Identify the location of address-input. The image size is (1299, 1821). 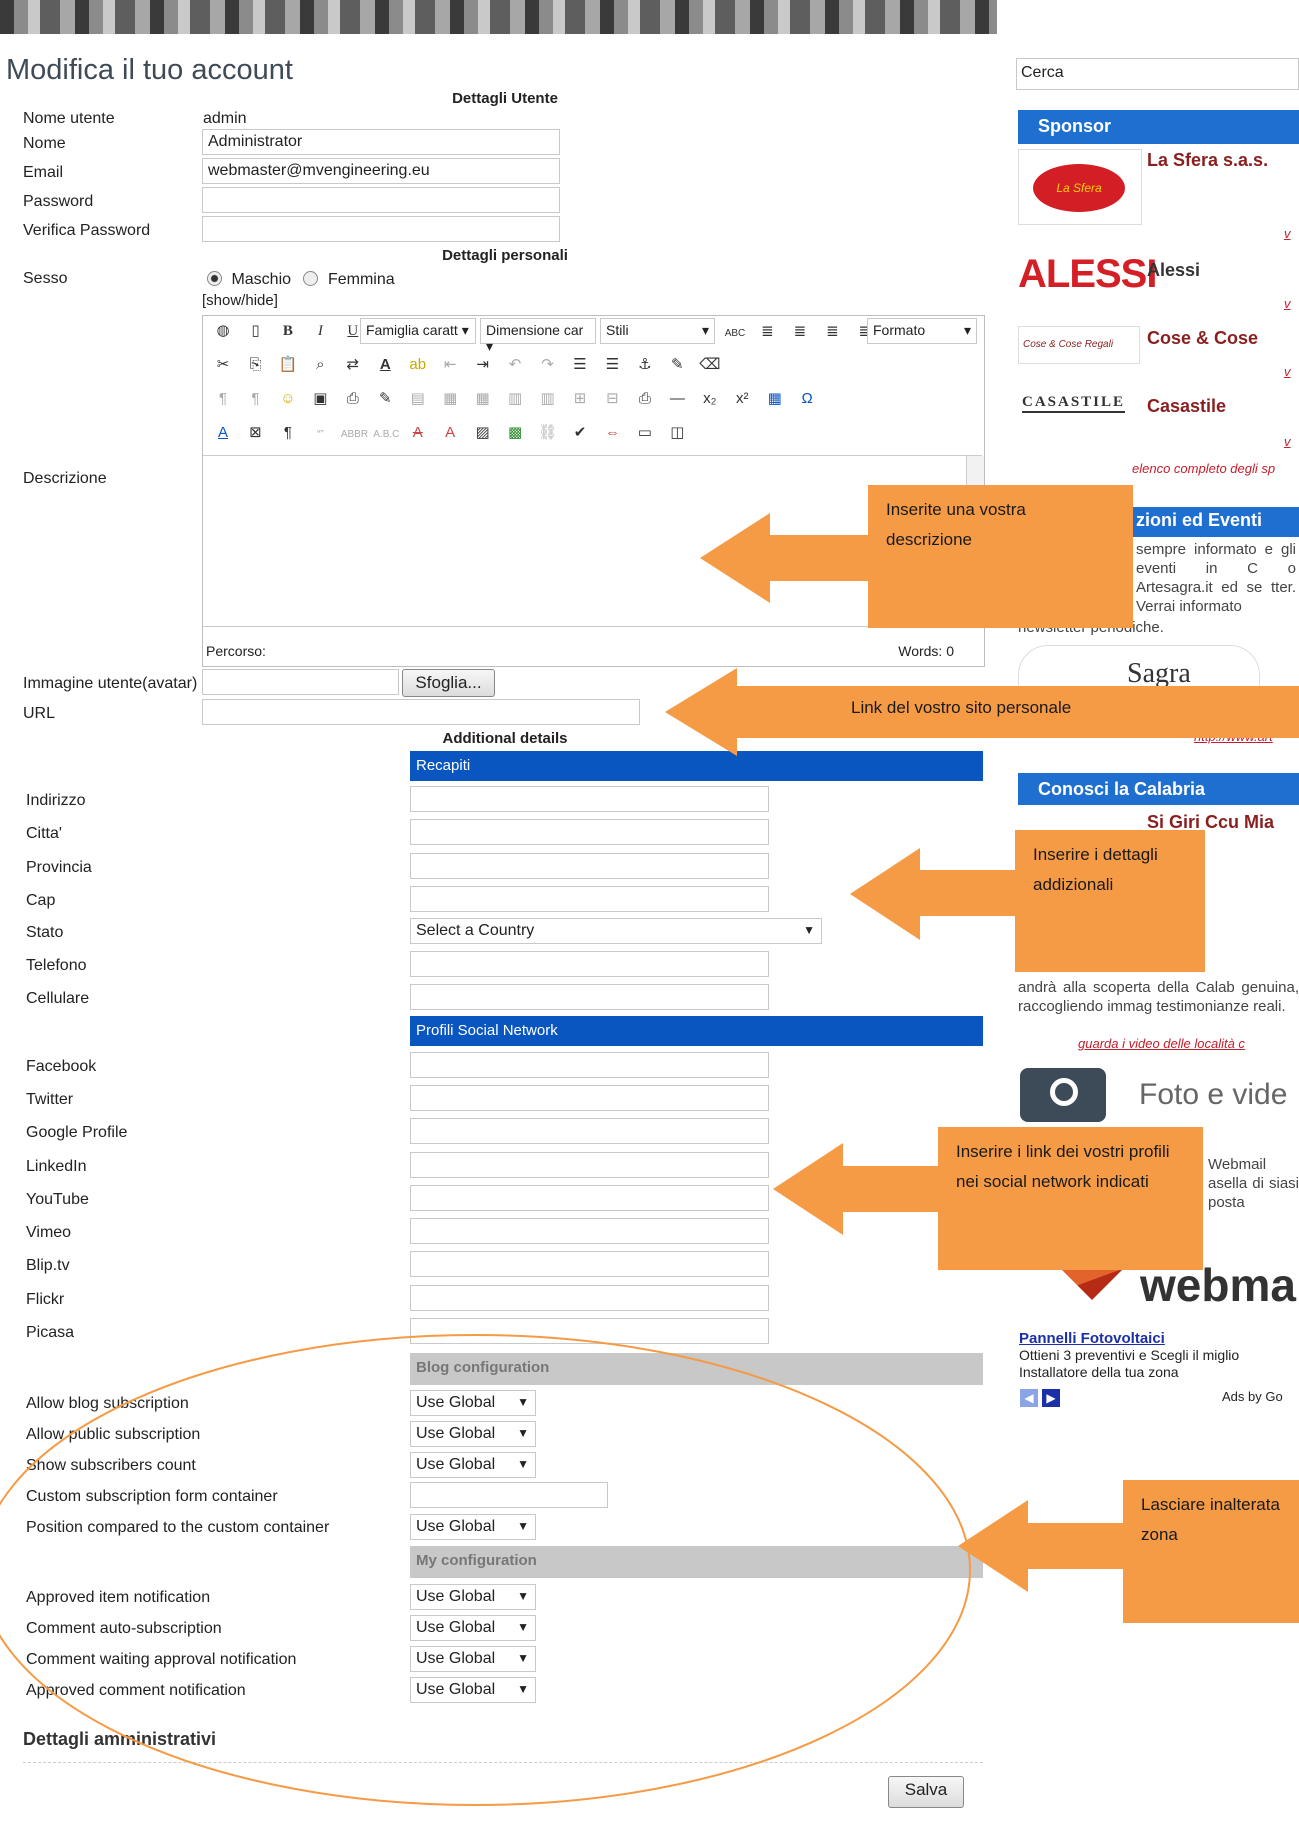
(589, 799).